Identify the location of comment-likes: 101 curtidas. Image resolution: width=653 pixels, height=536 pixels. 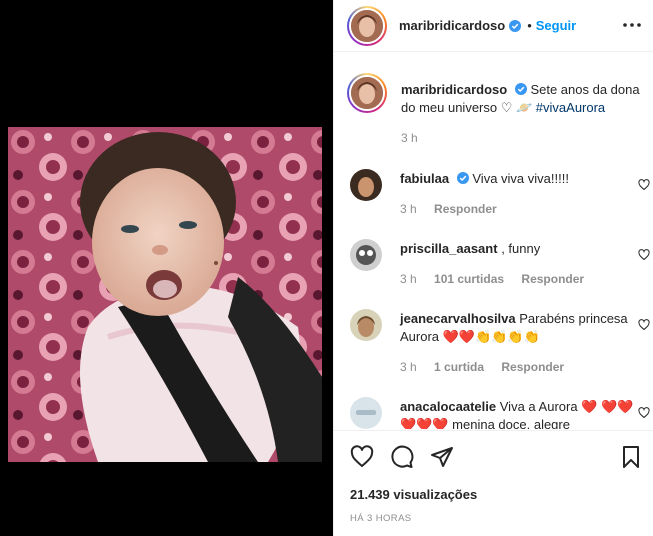
(469, 279).